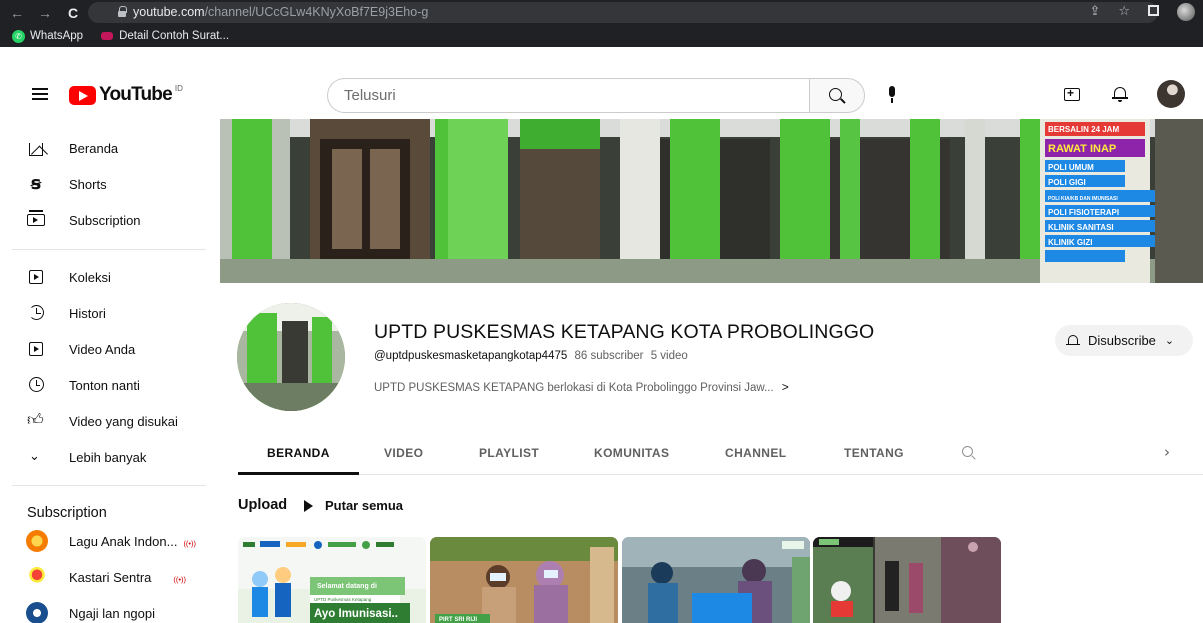  What do you see at coordinates (36, 218) in the screenshot?
I see `subscriptions-icon` at bounding box center [36, 218].